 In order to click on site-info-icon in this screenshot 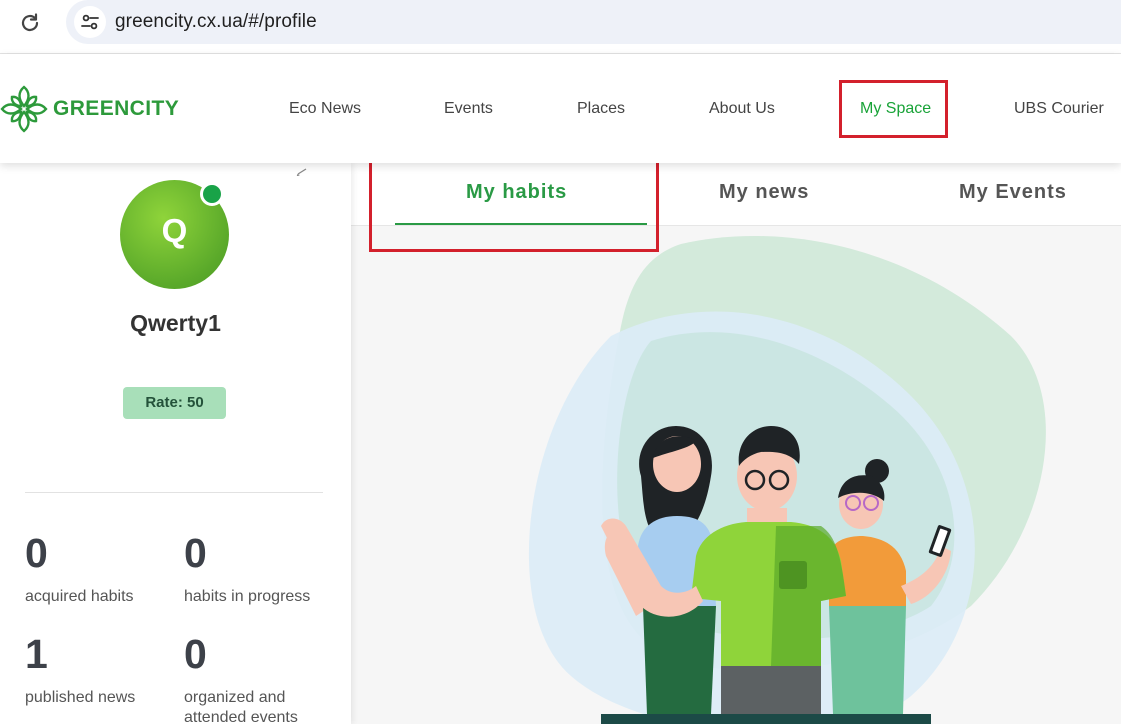, I will do `click(90, 22)`.